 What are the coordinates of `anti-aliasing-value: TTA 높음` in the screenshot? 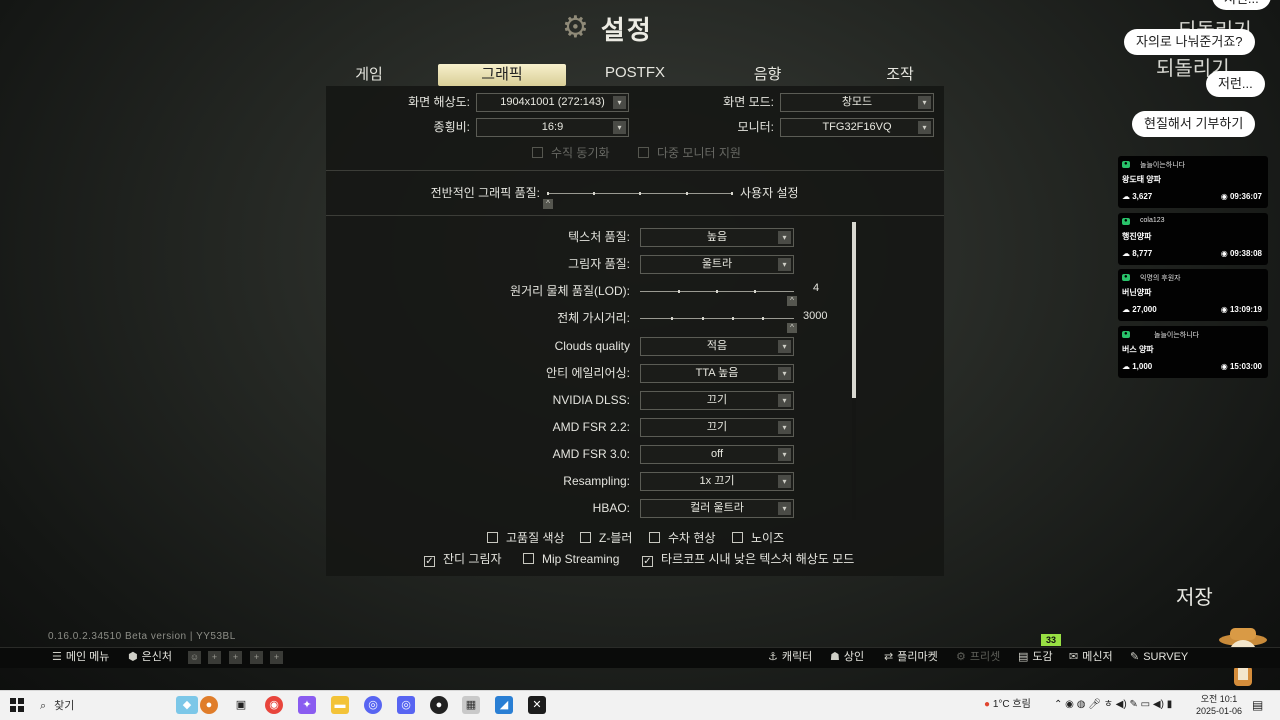 It's located at (717, 373).